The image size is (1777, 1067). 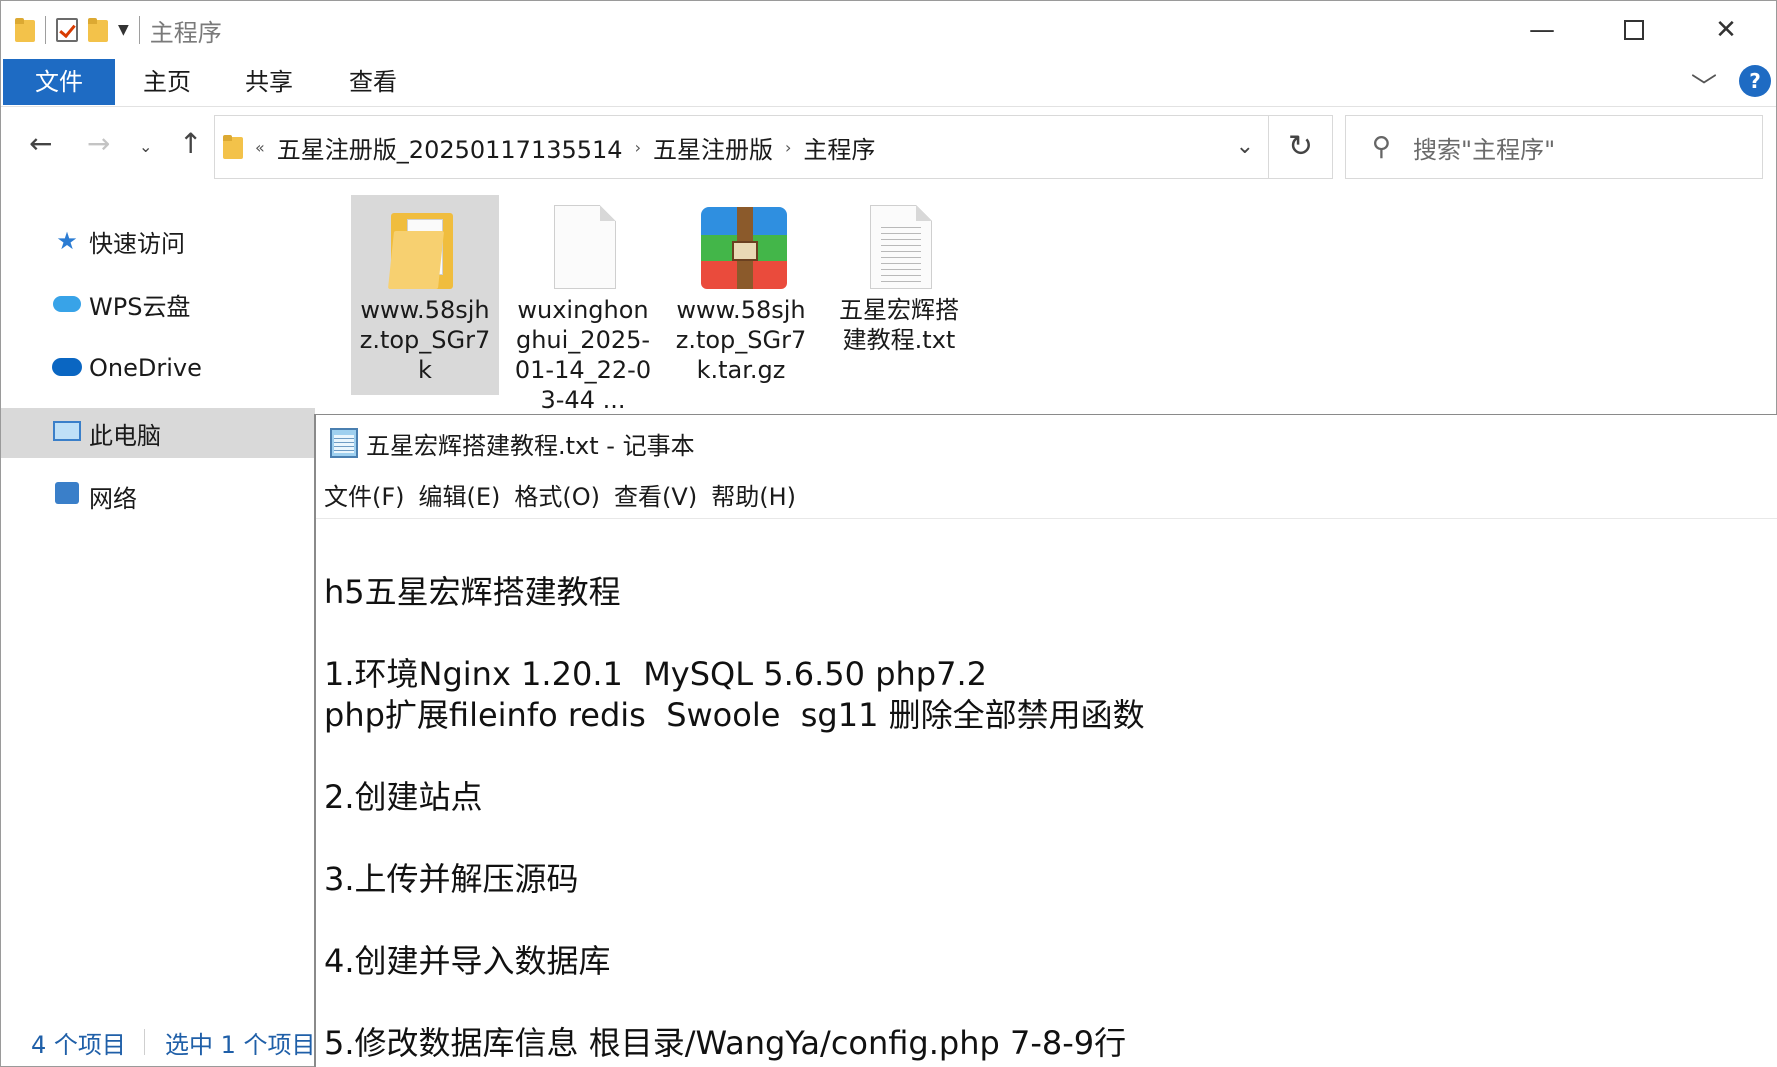 What do you see at coordinates (425, 295) in the screenshot?
I see `file-item-folder: www.58sjhz.top_SGr7k` at bounding box center [425, 295].